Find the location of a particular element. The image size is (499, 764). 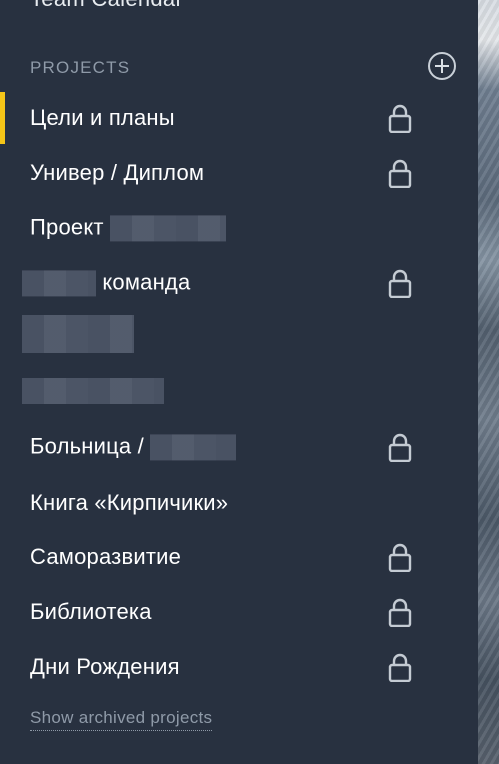

project-item-hospital: Больница / is located at coordinates (239, 447).